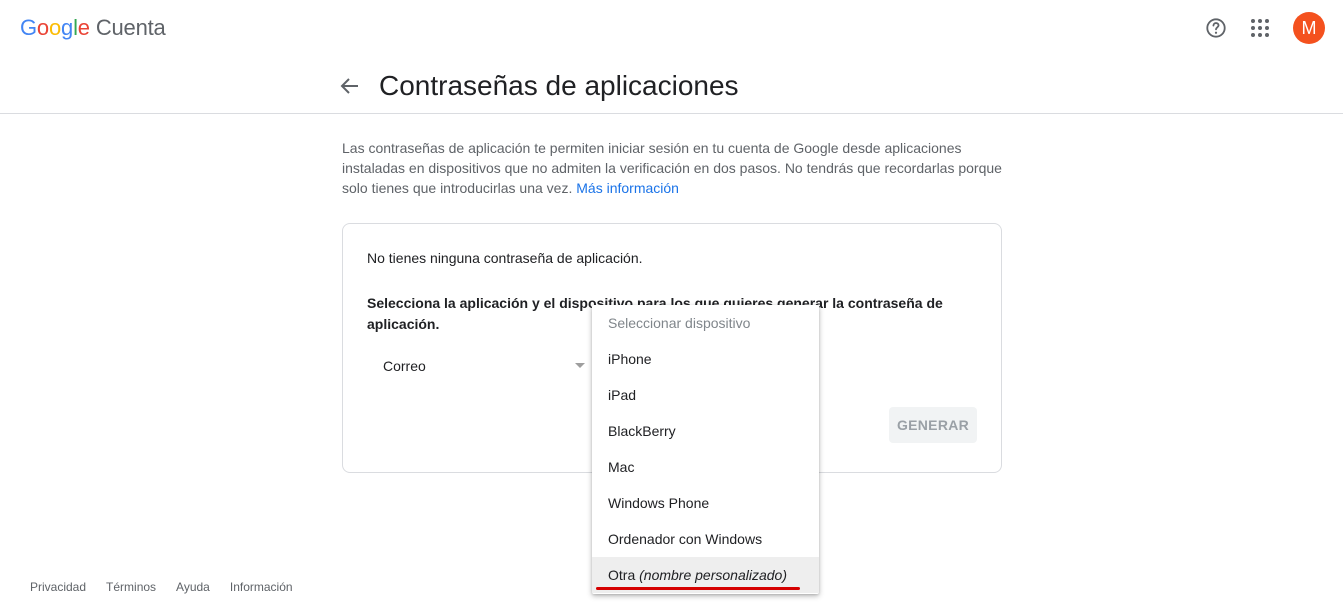 The image size is (1343, 606). Describe the element at coordinates (1309, 28) in the screenshot. I see `avatar: M` at that location.